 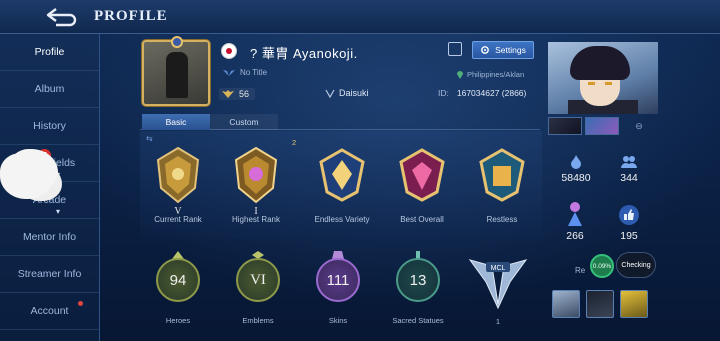 What do you see at coordinates (256, 211) in the screenshot?
I see `rank-tier: I` at bounding box center [256, 211].